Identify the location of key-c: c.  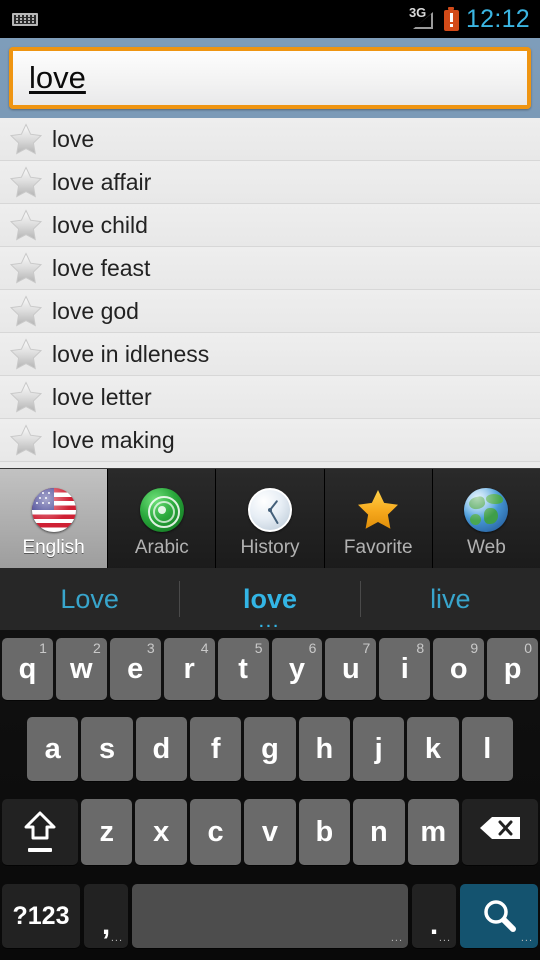
(215, 832).